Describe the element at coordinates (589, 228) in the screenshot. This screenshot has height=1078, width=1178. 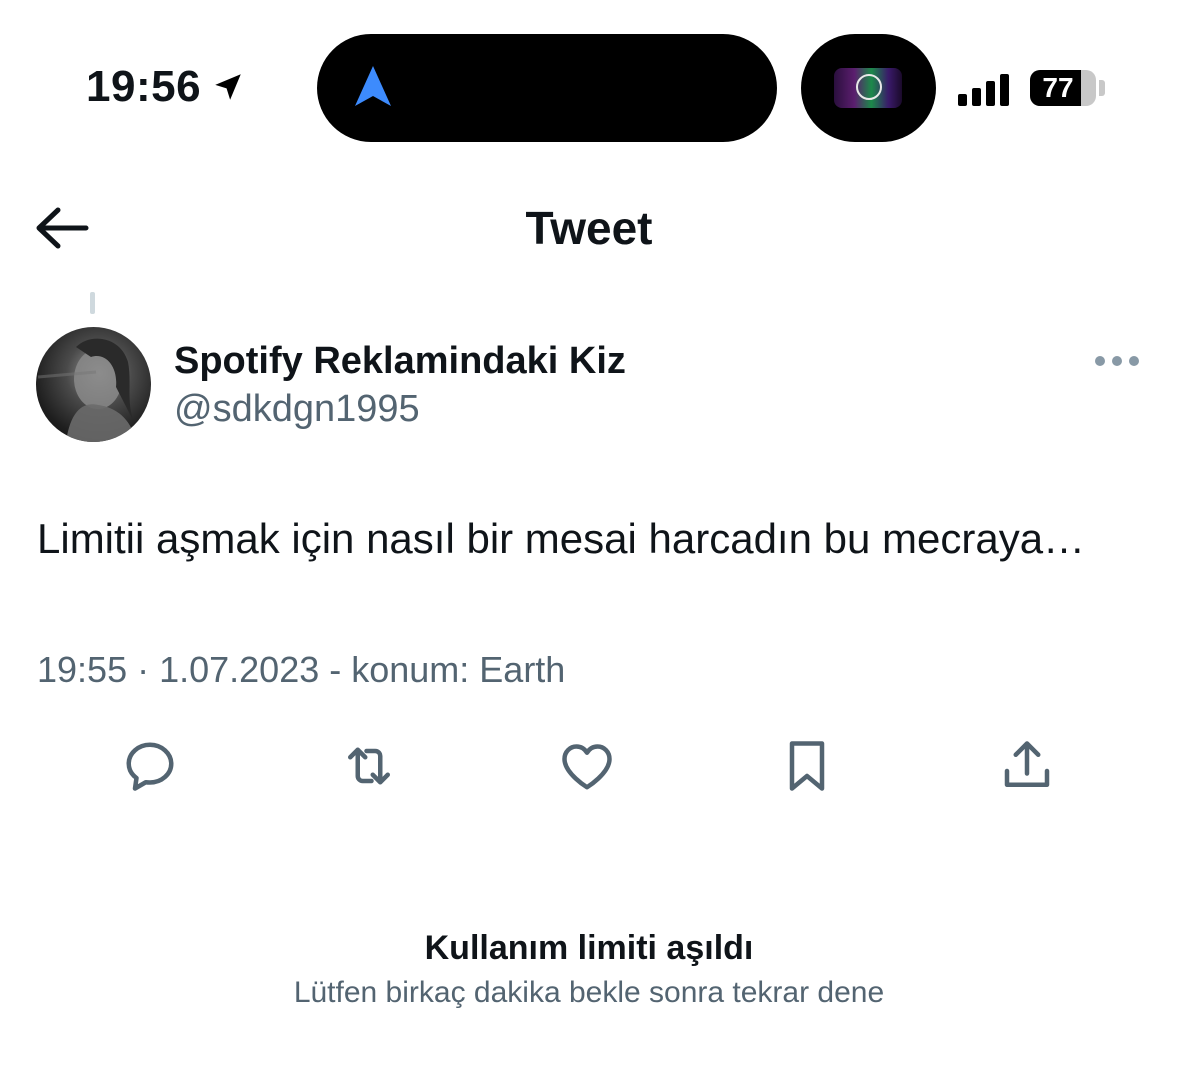
I see `page-title: Tweet` at that location.